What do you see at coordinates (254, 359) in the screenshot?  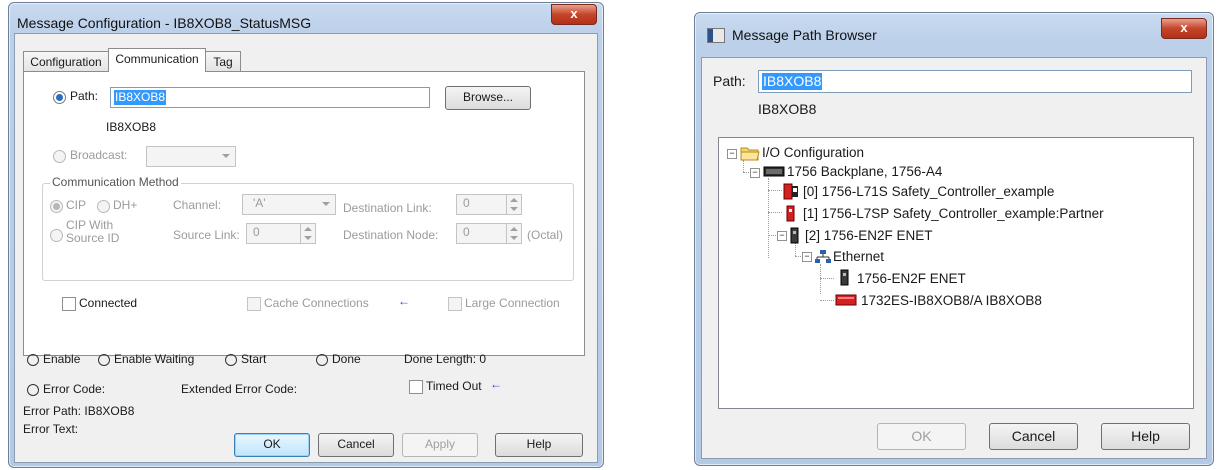 I see `start-status: Start` at bounding box center [254, 359].